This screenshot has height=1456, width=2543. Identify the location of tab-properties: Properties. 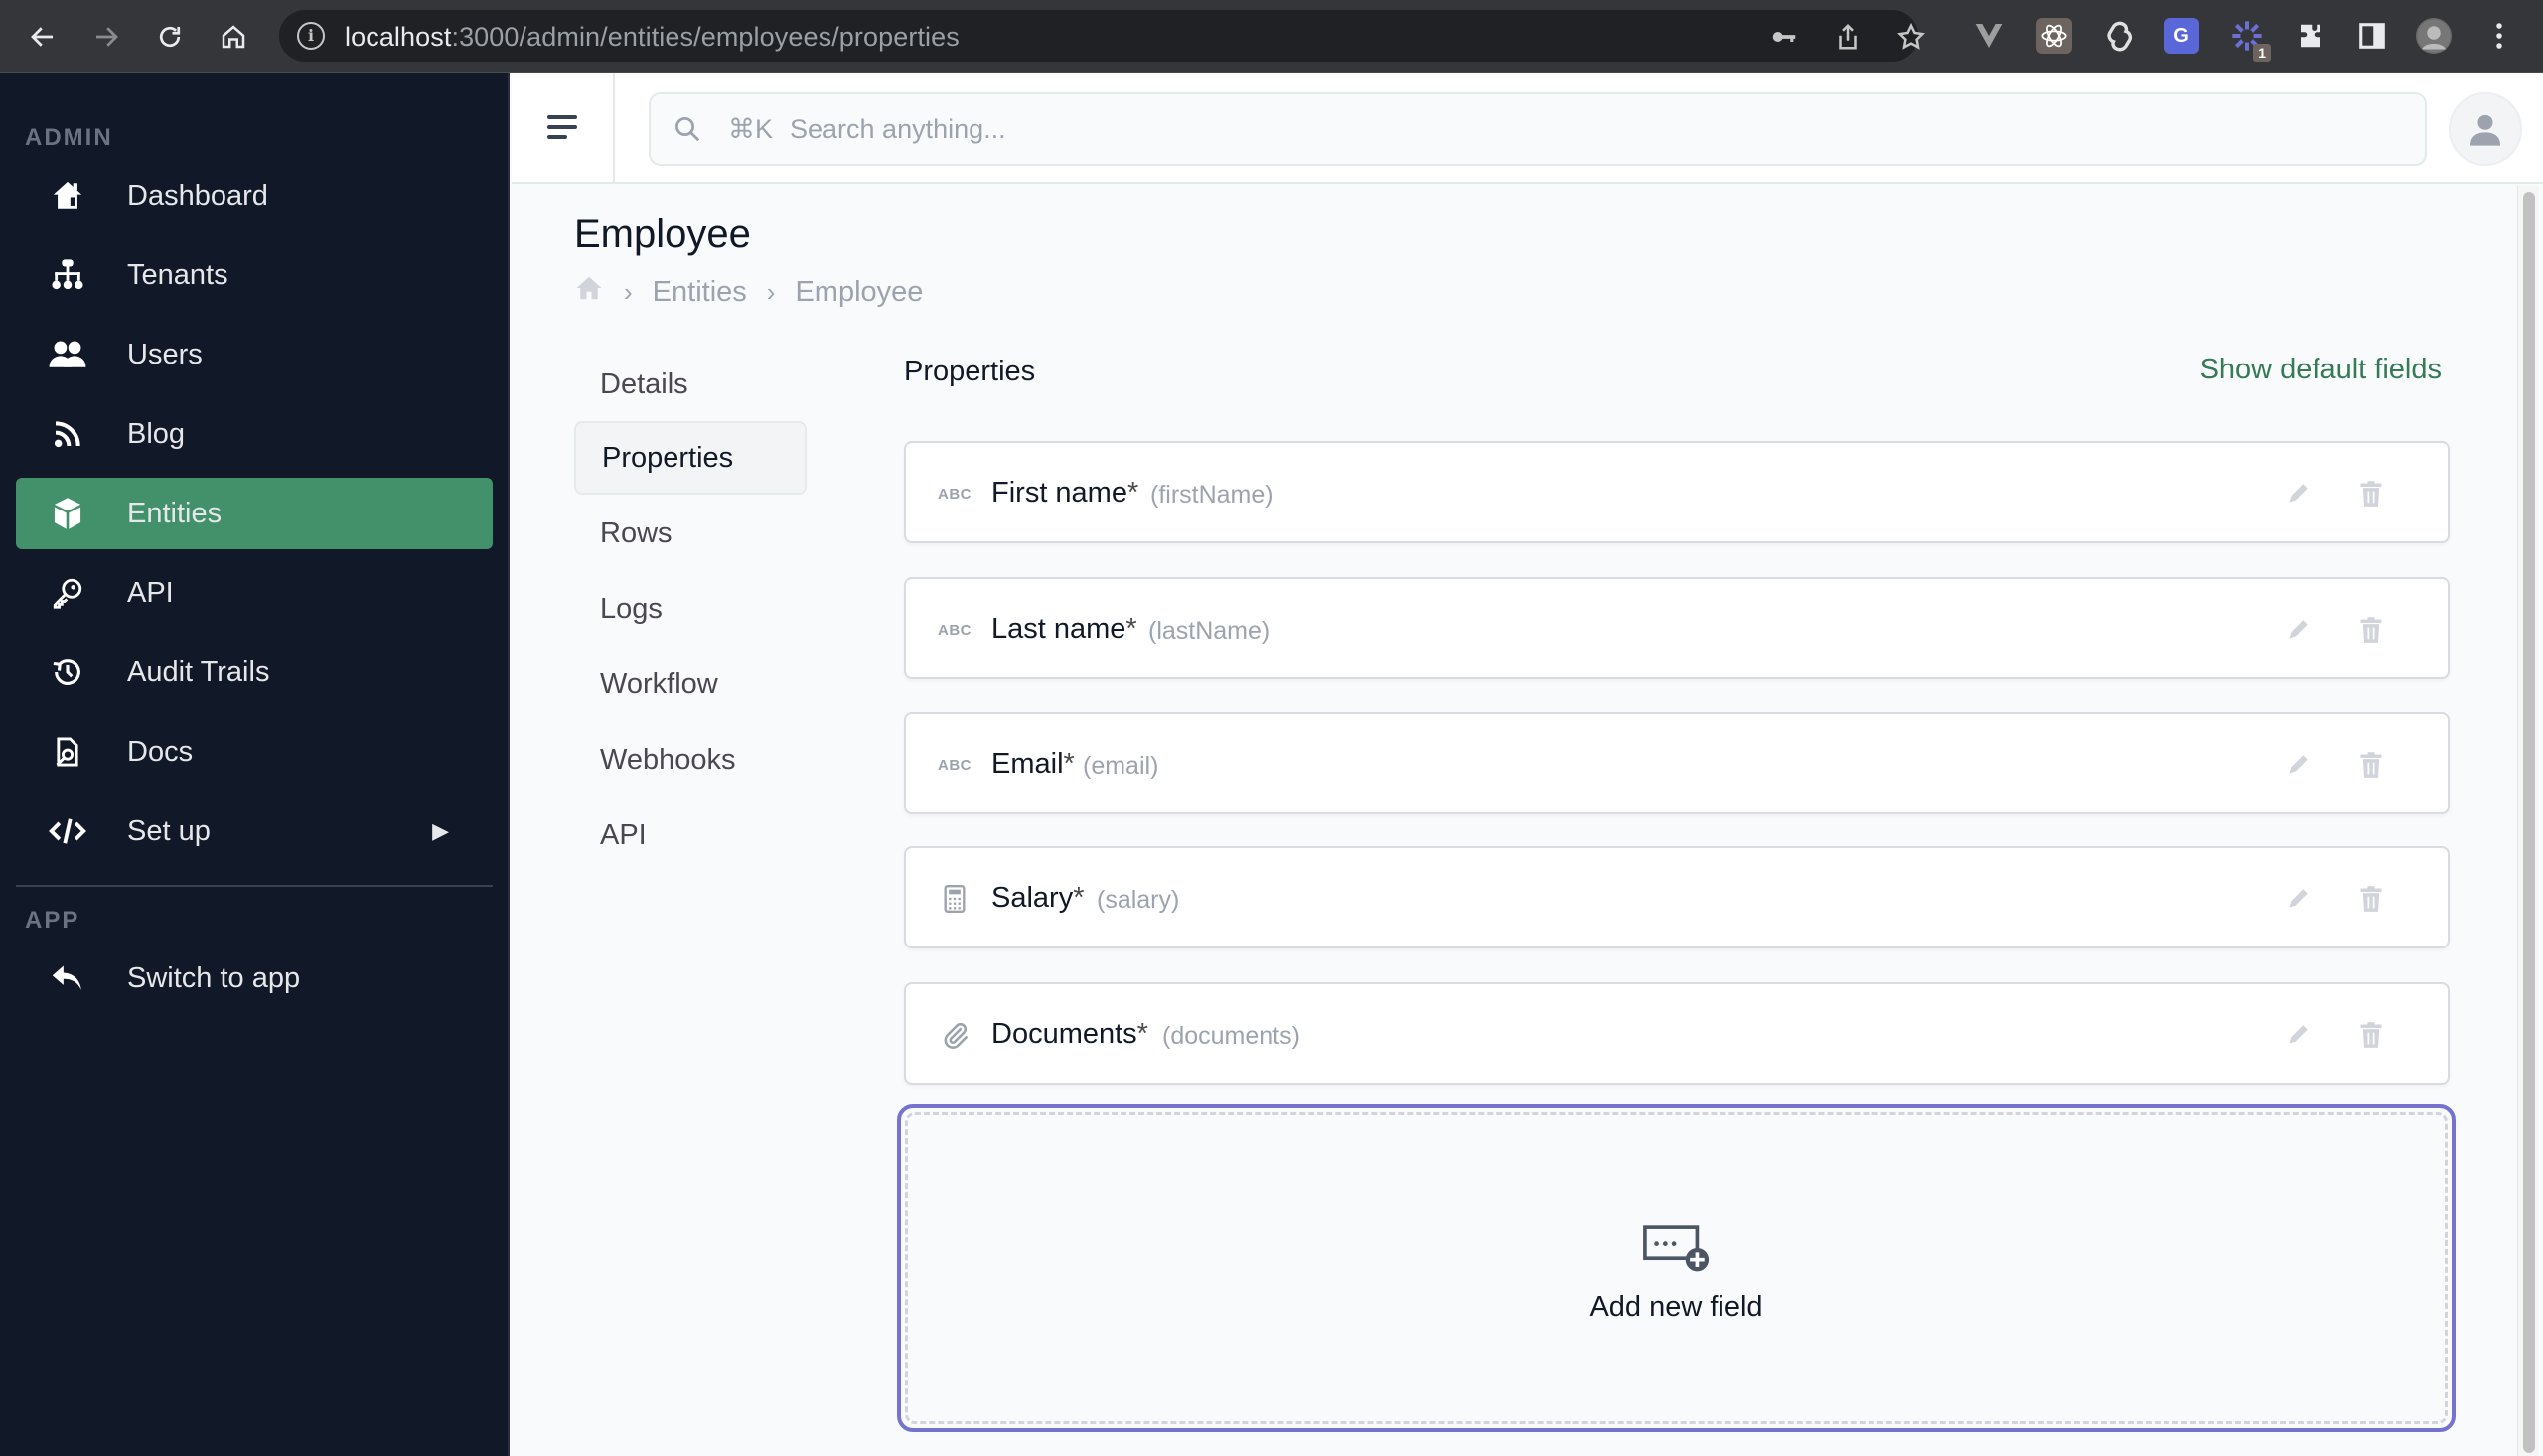
(690, 458).